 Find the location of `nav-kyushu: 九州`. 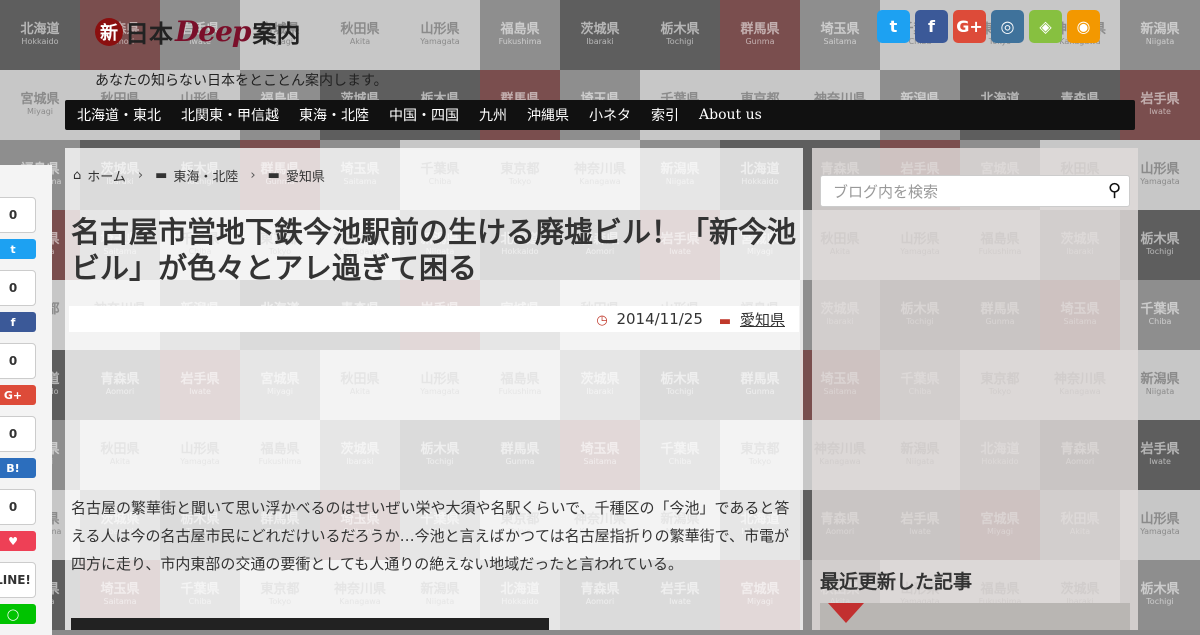

nav-kyushu: 九州 is located at coordinates (493, 115).